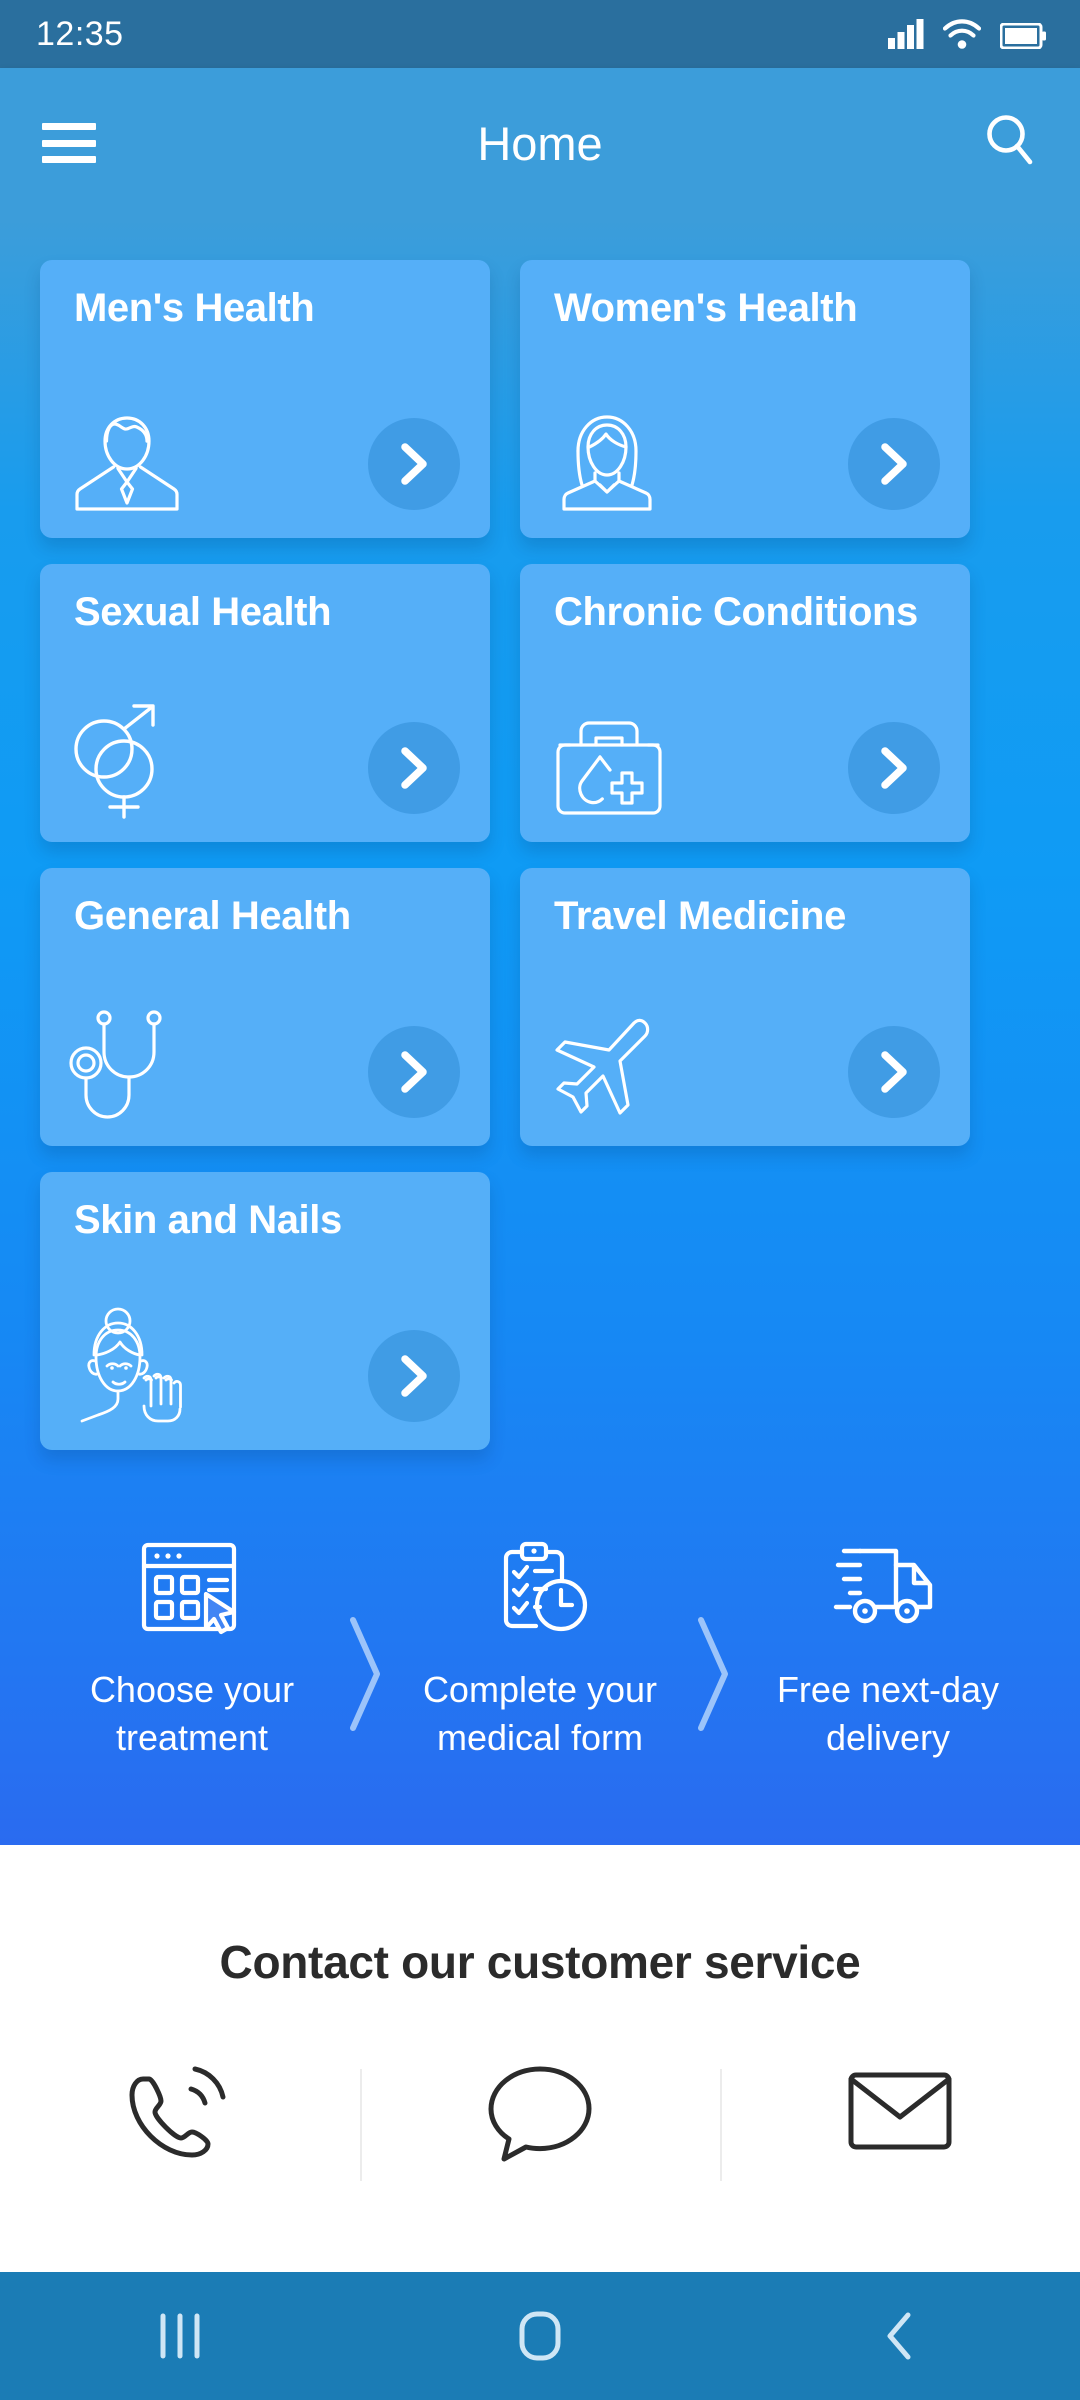 This screenshot has height=2400, width=1080. Describe the element at coordinates (607, 461) in the screenshot. I see `woman-bust-icon` at that location.